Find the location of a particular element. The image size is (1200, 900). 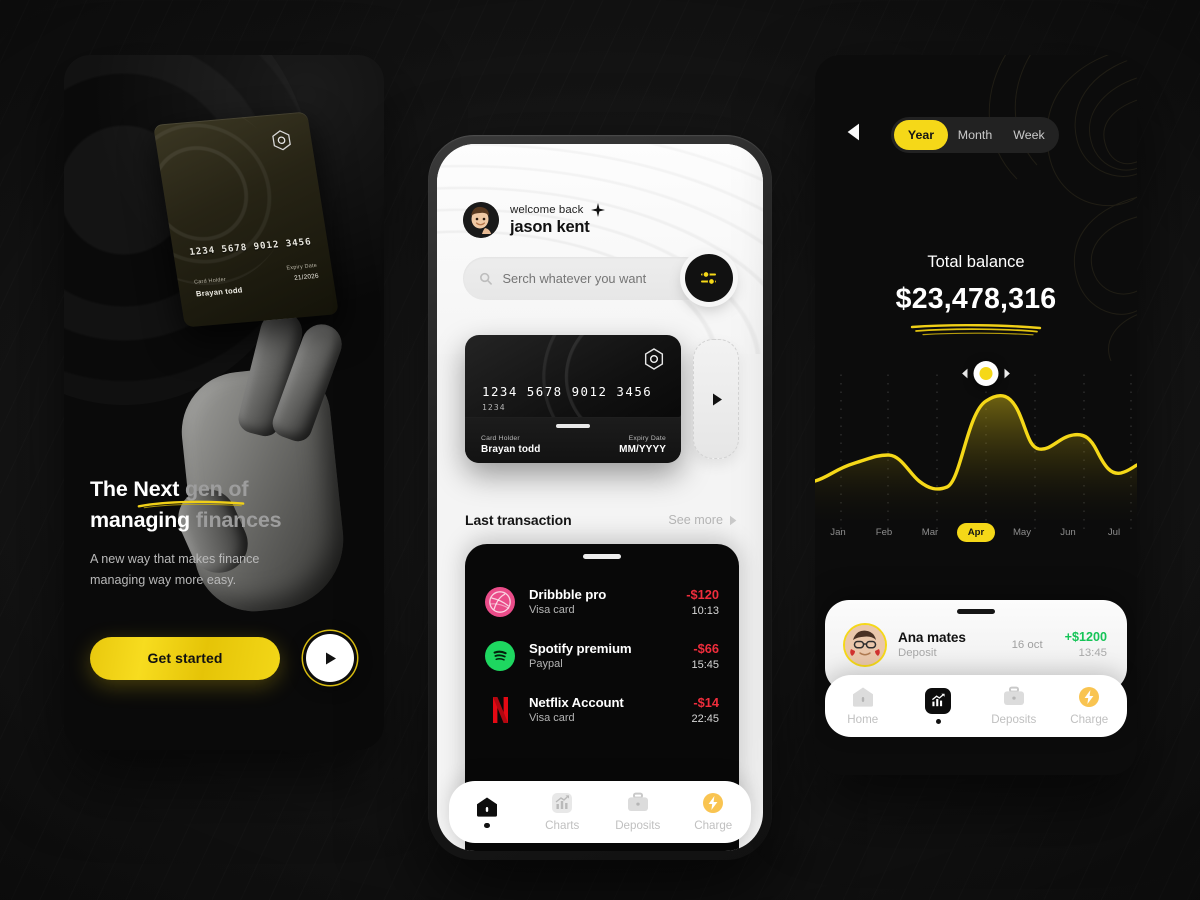

sparkle-icon is located at coordinates (598, 210).